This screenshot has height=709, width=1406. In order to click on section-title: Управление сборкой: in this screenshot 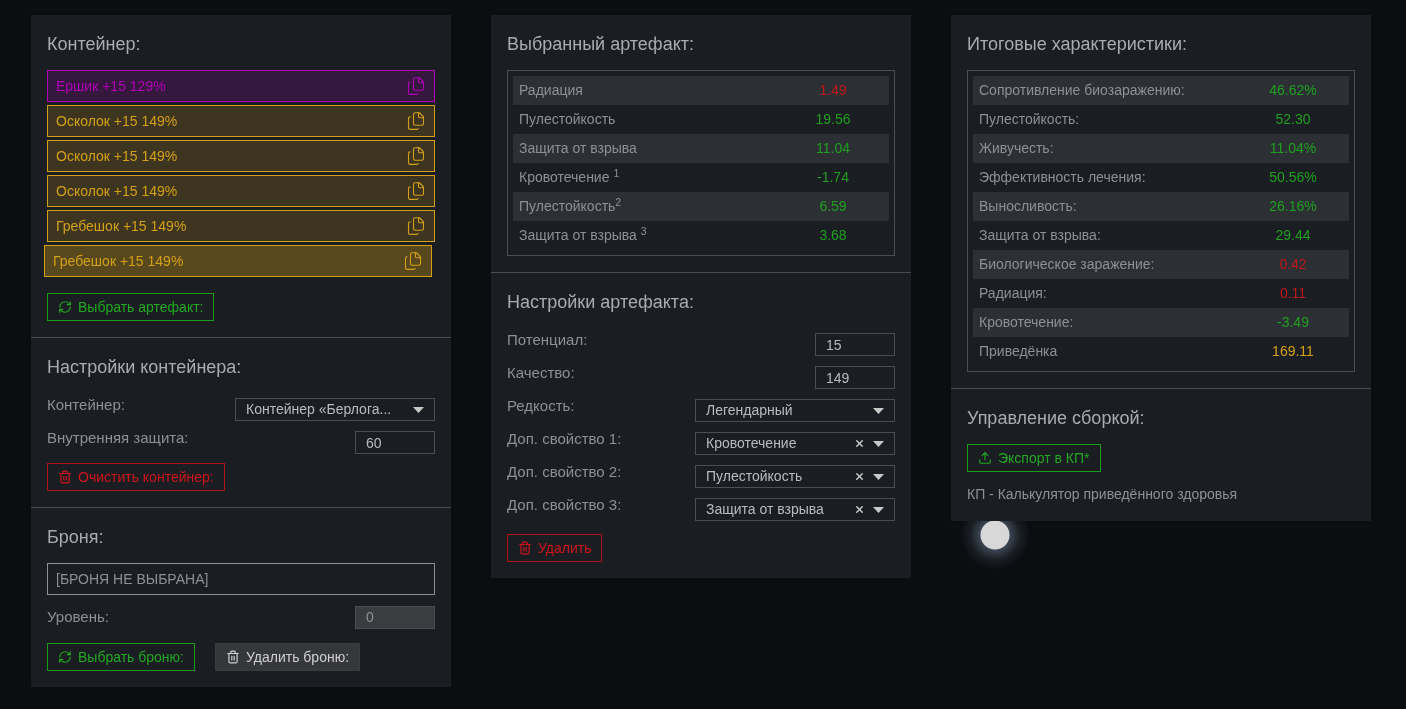, I will do `click(1056, 418)`.